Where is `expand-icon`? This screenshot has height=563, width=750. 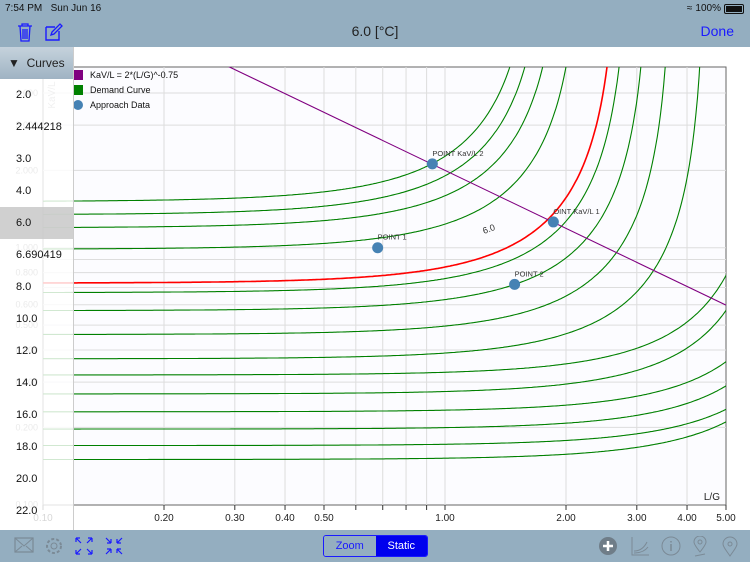
expand-icon is located at coordinates (84, 548).